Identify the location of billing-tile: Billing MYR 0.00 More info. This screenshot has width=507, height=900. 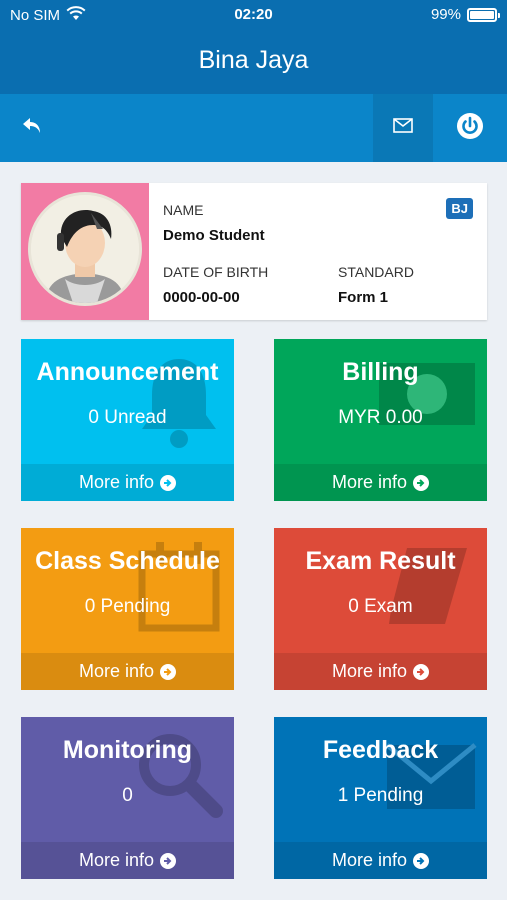
(380, 420).